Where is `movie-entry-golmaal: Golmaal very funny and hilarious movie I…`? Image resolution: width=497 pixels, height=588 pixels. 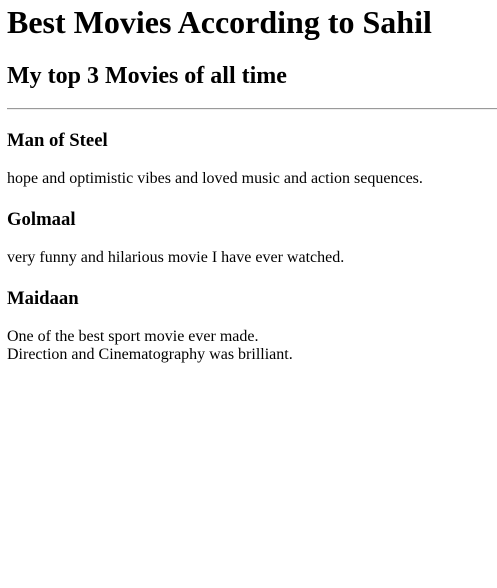
movie-entry-golmaal: Golmaal very funny and hilarious movie I… is located at coordinates (252, 227).